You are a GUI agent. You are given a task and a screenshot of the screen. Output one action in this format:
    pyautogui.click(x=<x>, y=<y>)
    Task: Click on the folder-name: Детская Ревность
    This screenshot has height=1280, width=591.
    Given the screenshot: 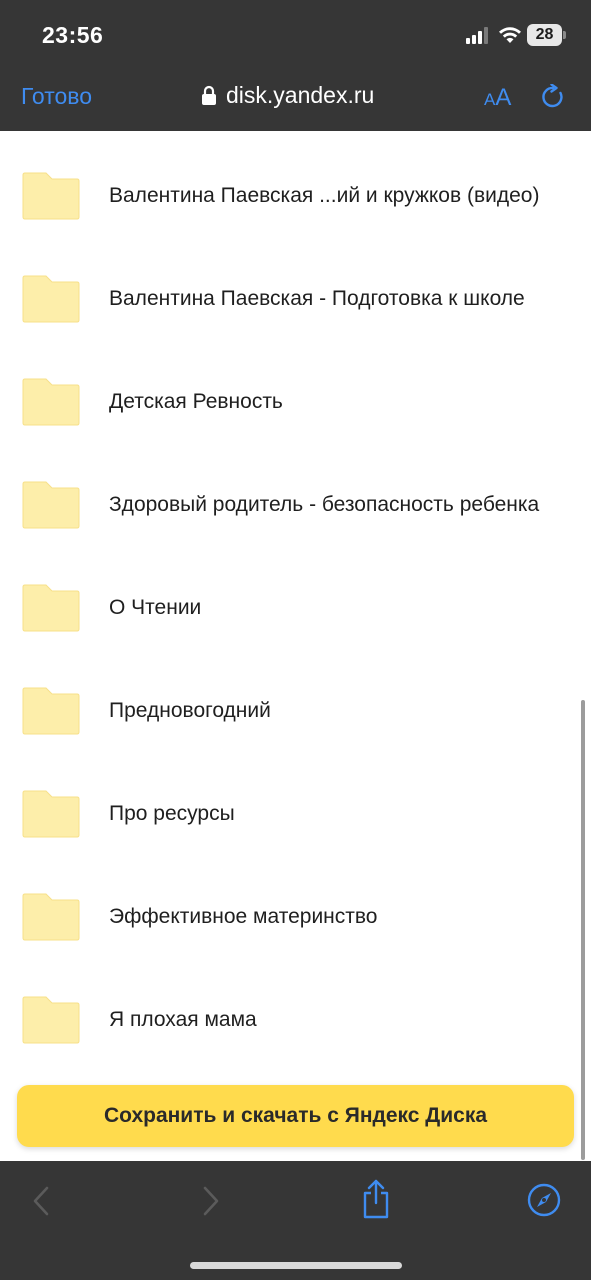 What is the action you would take?
    pyautogui.click(x=196, y=401)
    